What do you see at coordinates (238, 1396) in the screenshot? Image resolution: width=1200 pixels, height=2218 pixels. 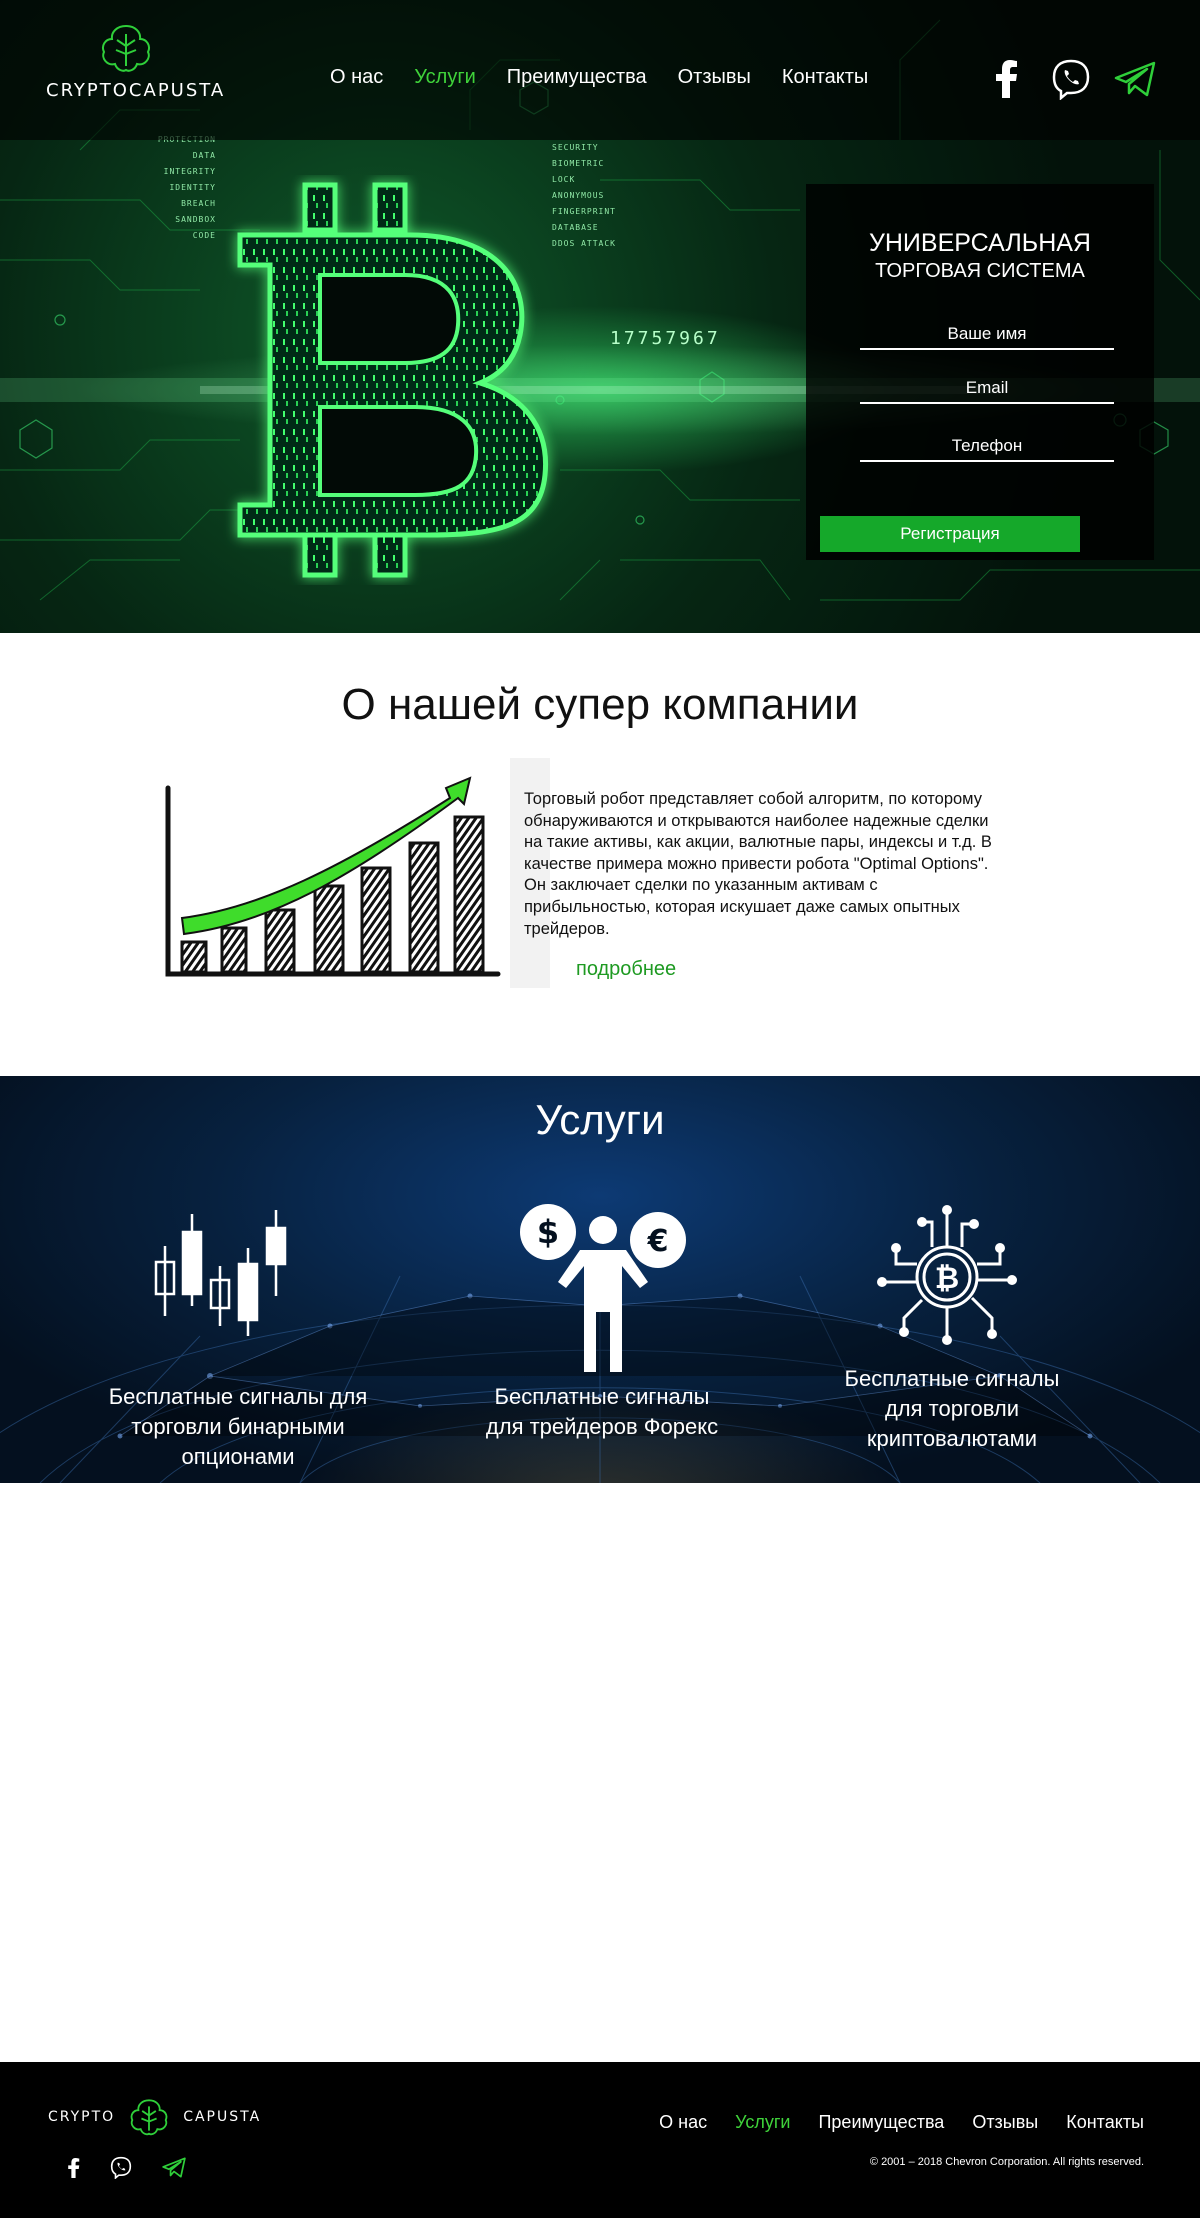 I see `service-text-line: Бесплатные сигналы для` at bounding box center [238, 1396].